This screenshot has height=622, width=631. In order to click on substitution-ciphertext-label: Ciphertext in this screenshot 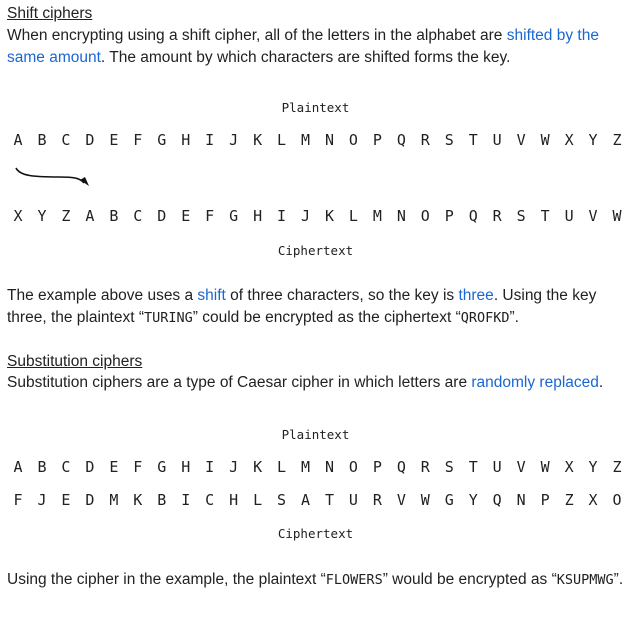, I will do `click(315, 533)`.